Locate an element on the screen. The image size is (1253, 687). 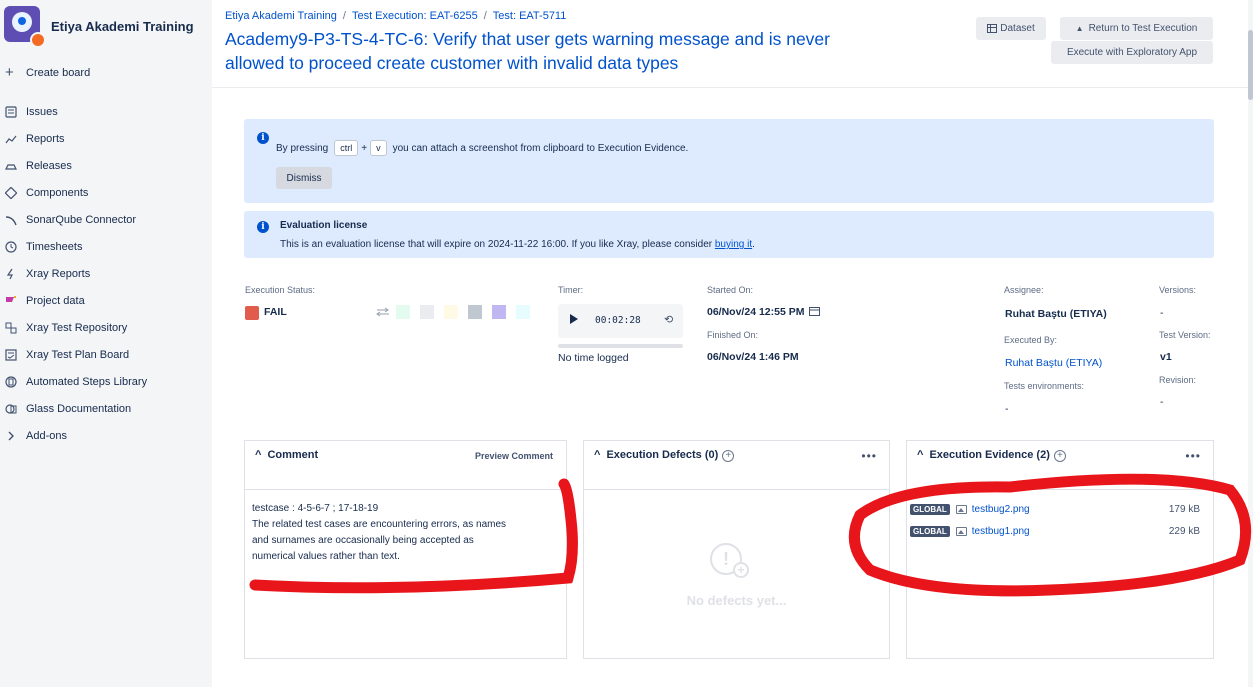
add-evidence-icon: + is located at coordinates (1059, 456).